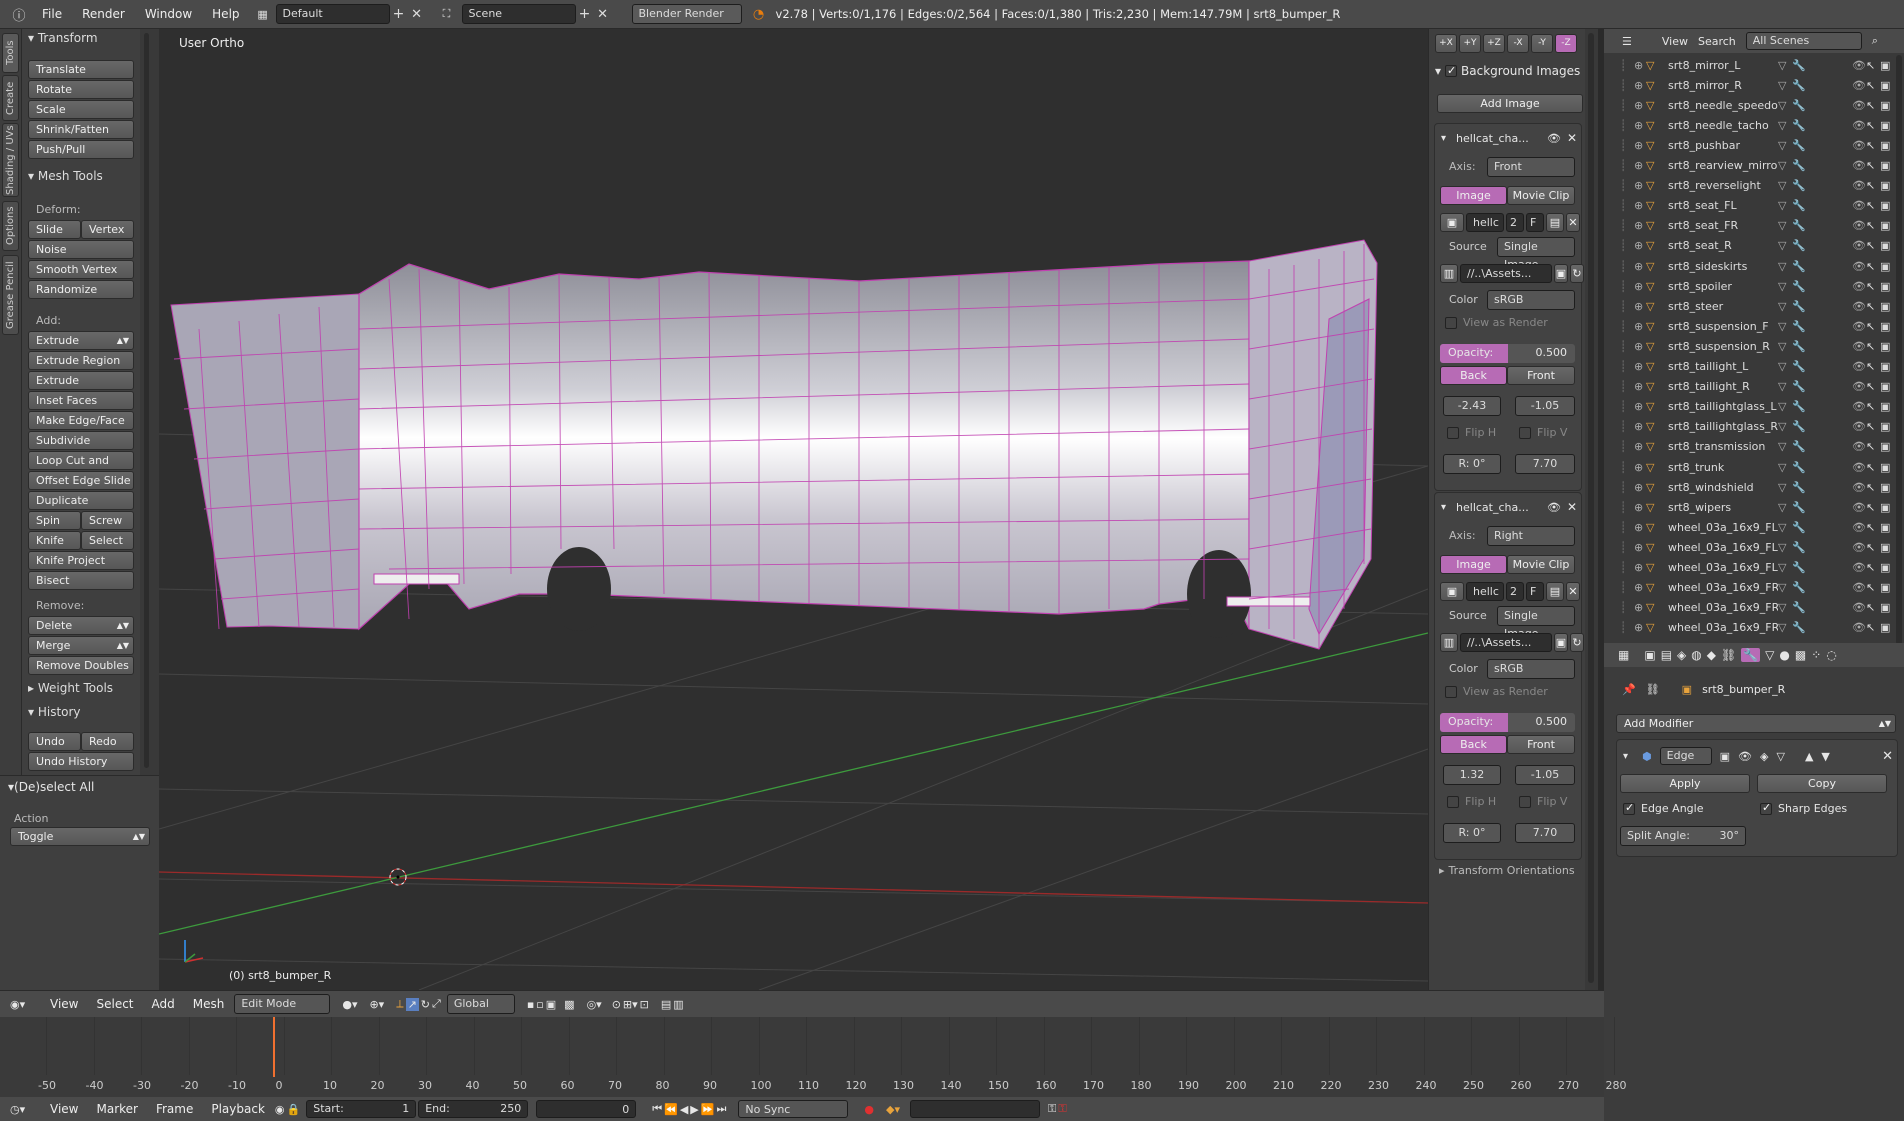  I want to click on outliner-row: ┊ ⊕ ▽ srt8_suspension_R ▽ 🔧 👁 ↖ ▣, so click(1749, 346).